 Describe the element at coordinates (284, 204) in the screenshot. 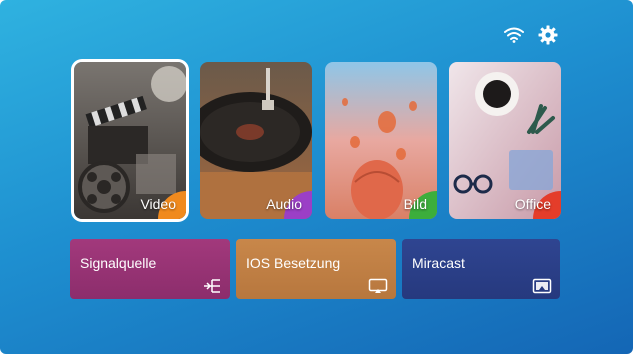

I see `tile-label-audio: Audio` at that location.